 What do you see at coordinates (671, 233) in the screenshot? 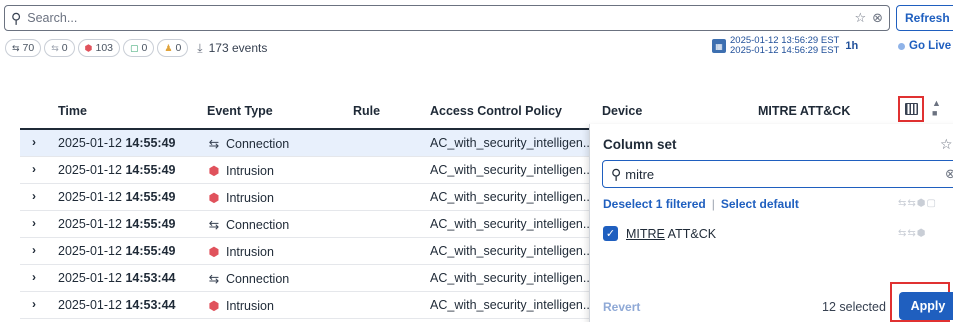
I see `column-option-label: MITRE ATT&CK` at bounding box center [671, 233].